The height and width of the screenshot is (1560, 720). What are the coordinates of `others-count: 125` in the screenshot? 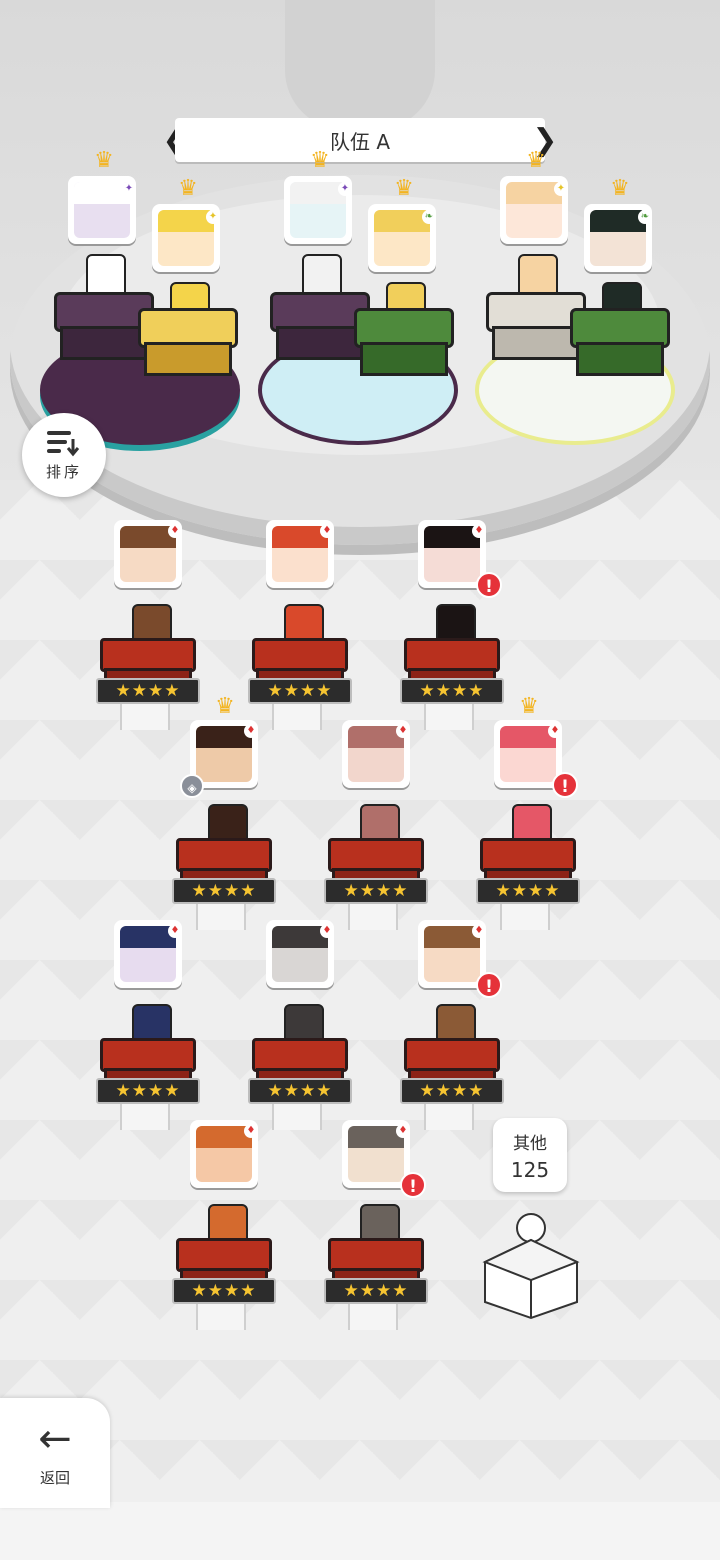 It's located at (530, 1169).